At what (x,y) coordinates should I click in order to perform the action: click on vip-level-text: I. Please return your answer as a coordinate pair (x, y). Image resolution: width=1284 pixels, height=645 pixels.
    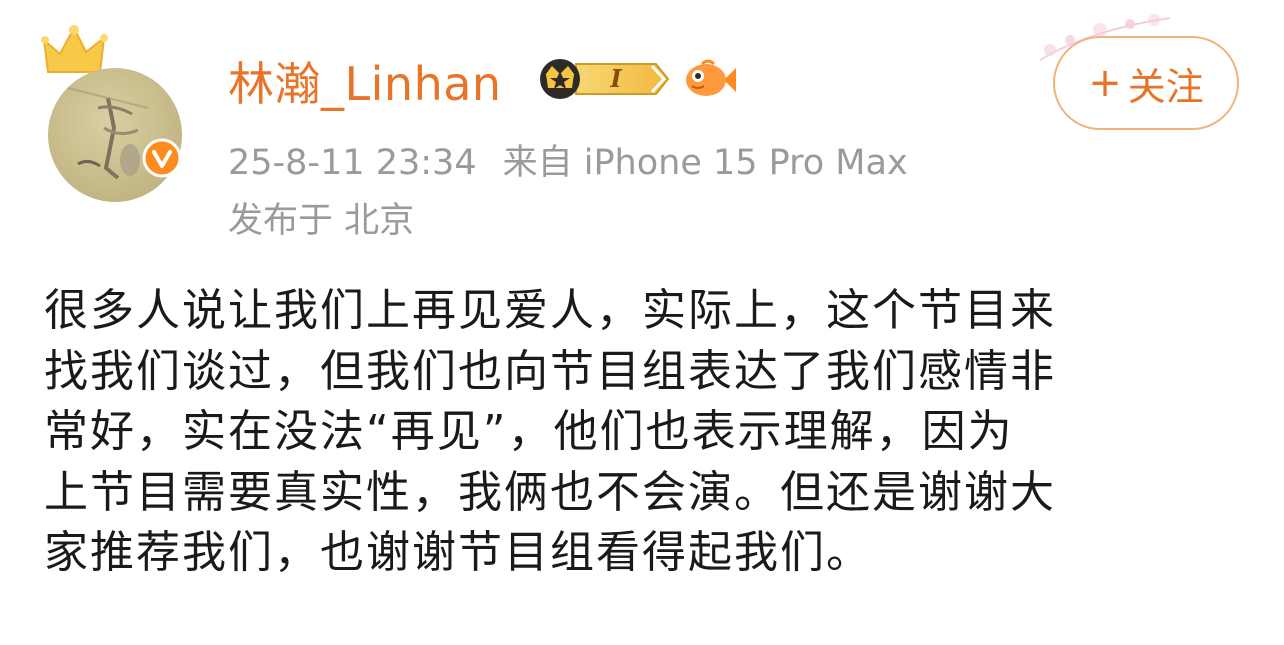
    Looking at the image, I should click on (615, 78).